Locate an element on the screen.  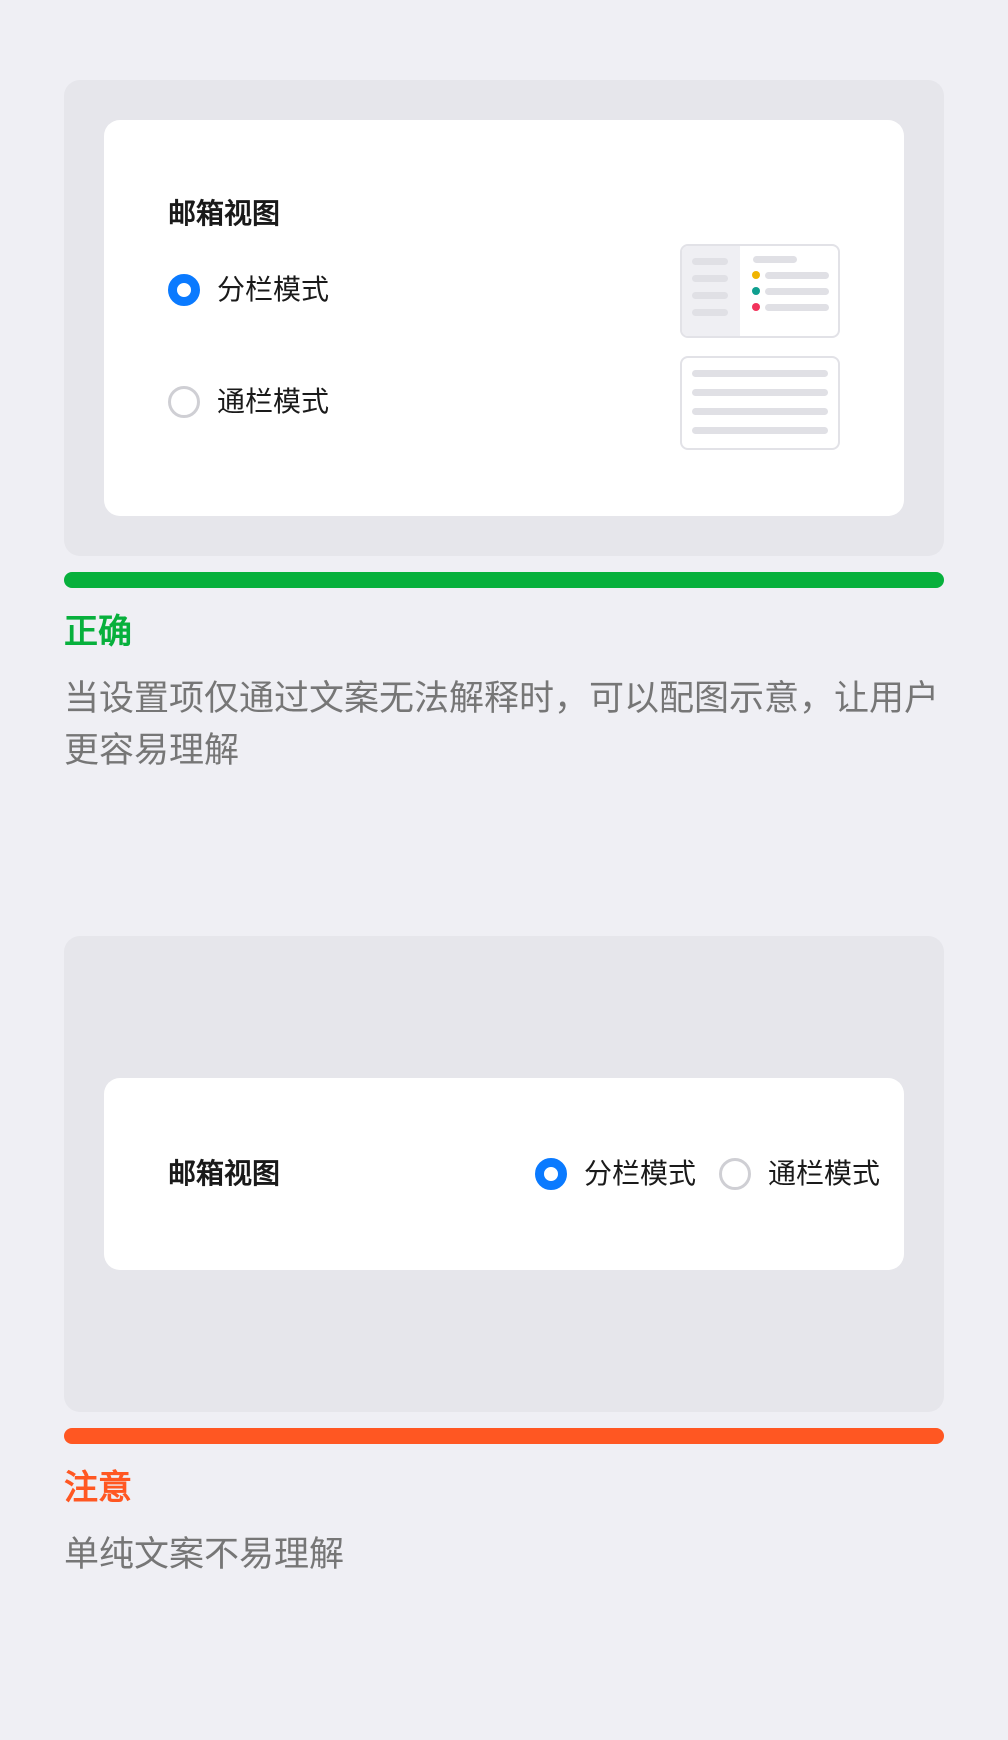
settings-card: 邮箱视图 分栏模式 通栏模式 is located at coordinates (504, 1174).